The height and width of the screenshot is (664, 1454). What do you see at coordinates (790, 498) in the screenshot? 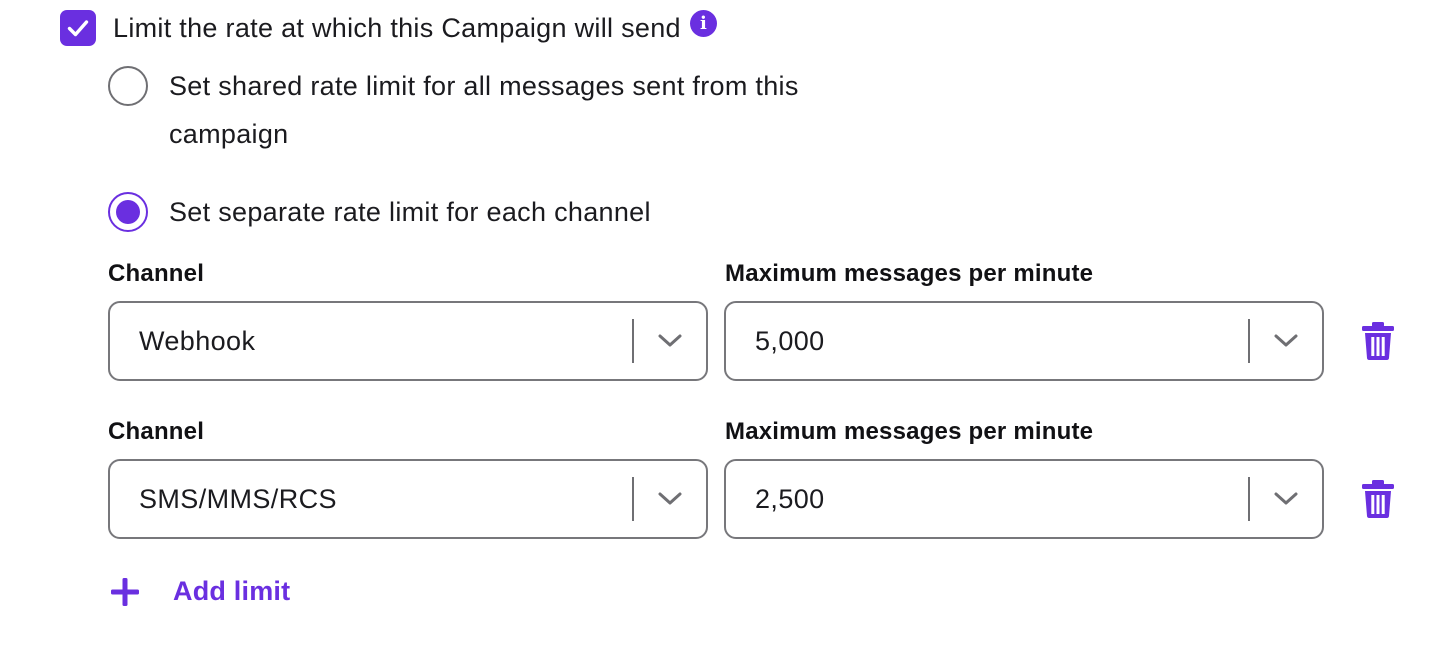
I see `max-messages-select-value: 2,500` at bounding box center [790, 498].